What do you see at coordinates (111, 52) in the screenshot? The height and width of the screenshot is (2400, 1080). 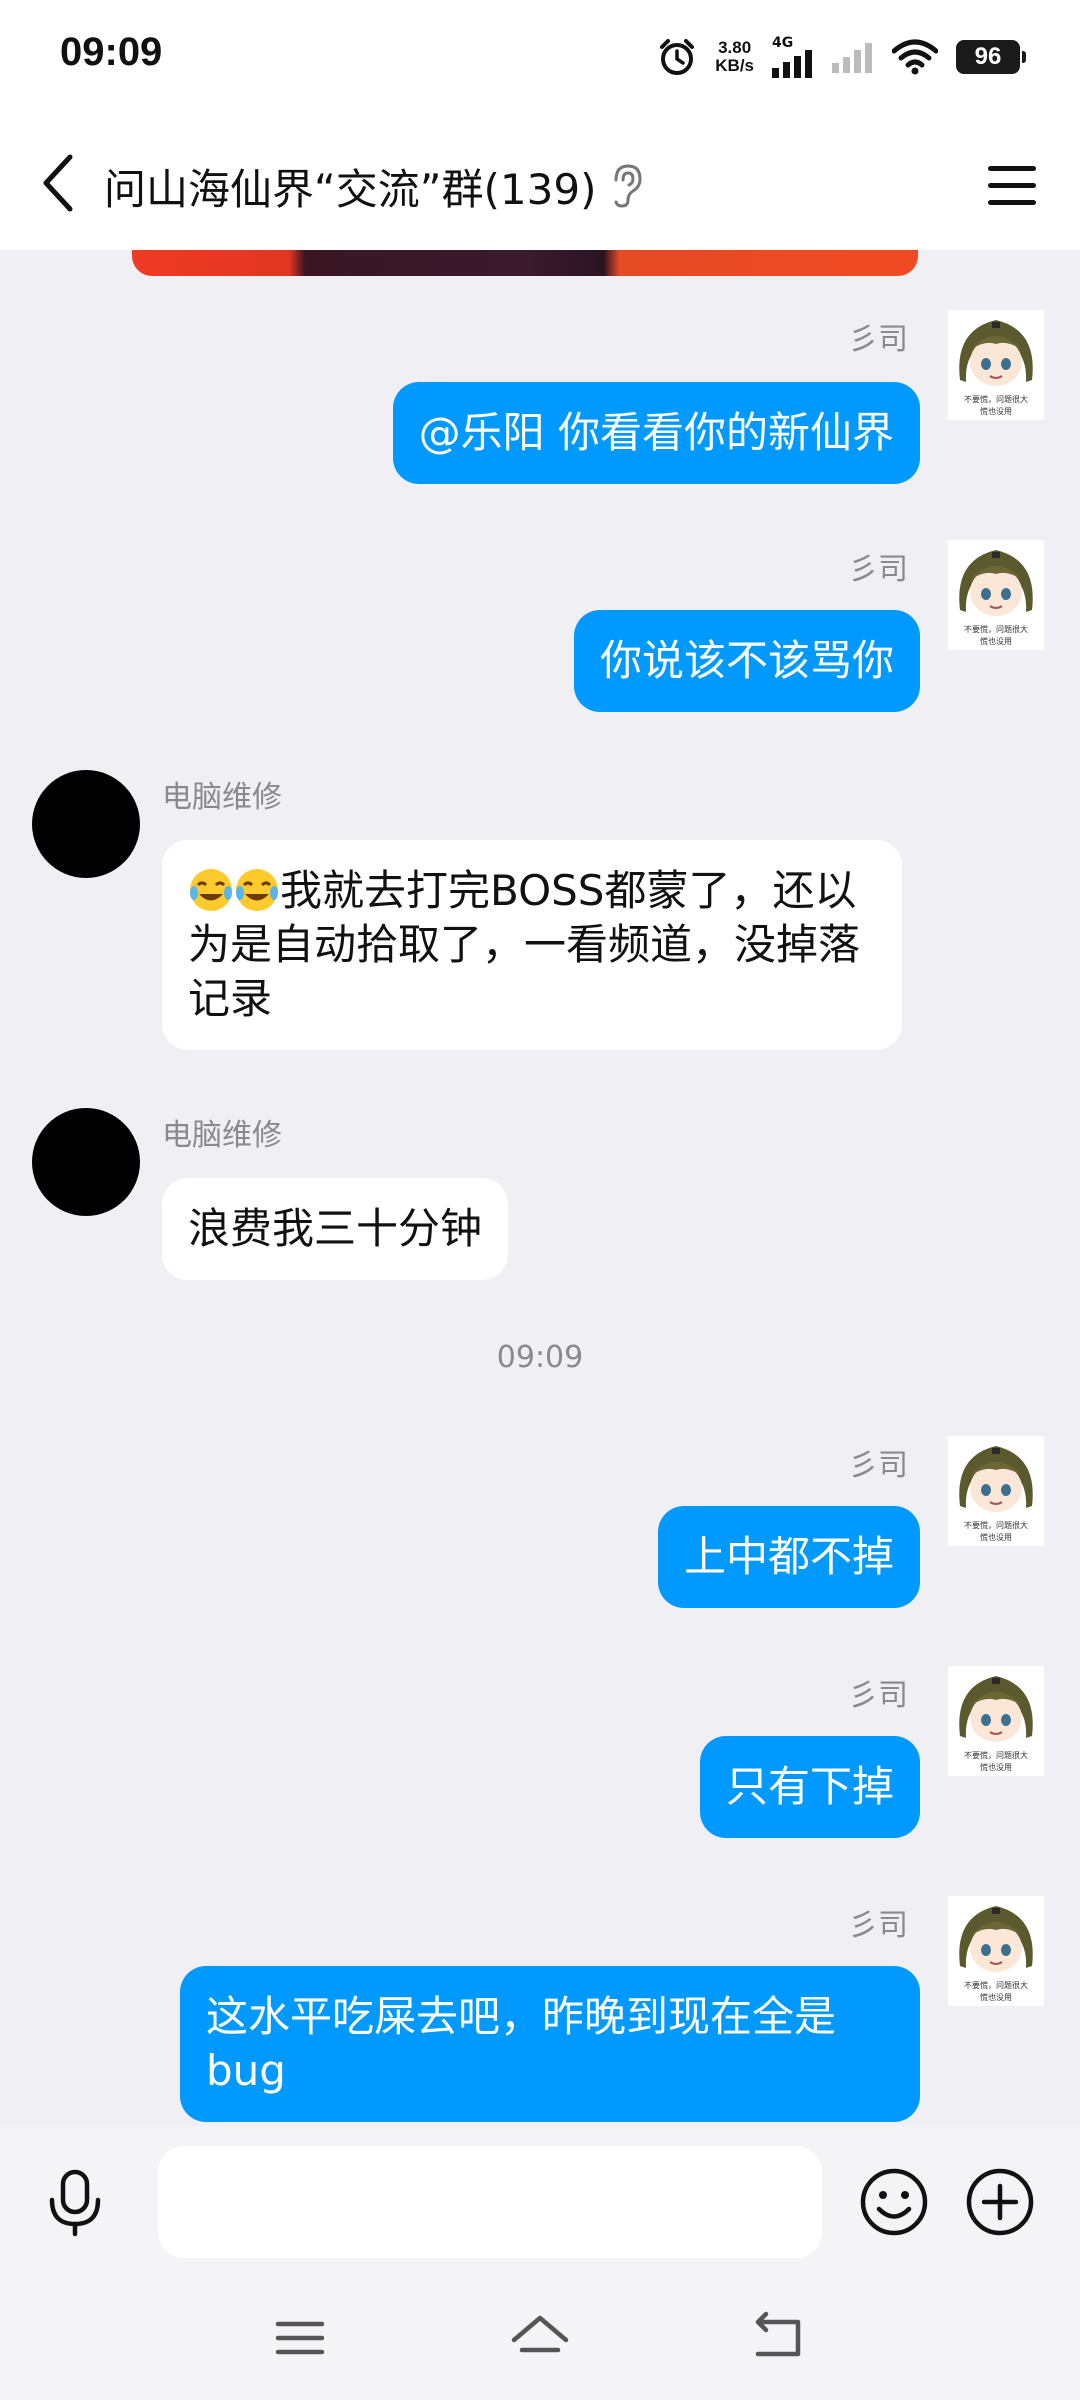 I see `status-time: 09:09` at bounding box center [111, 52].